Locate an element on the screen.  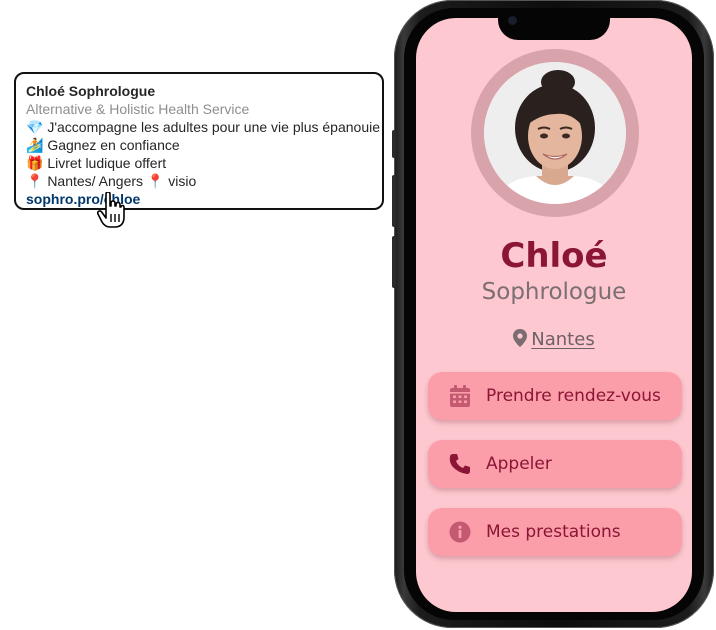
camera-icon is located at coordinates (512, 20).